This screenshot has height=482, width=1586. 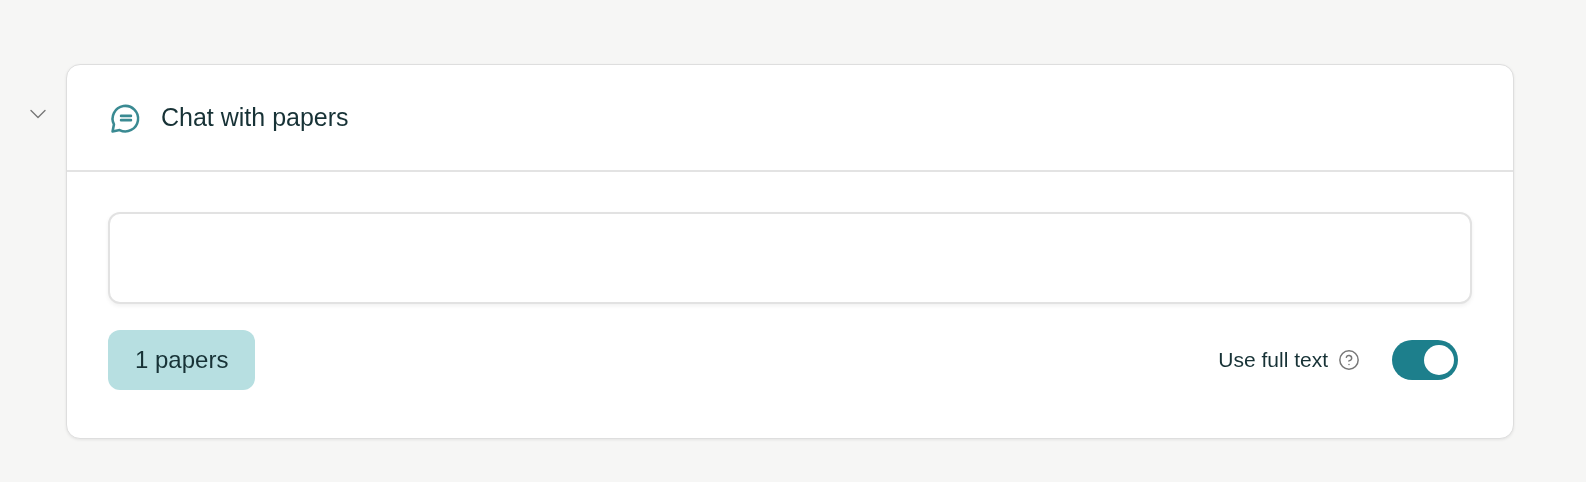 I want to click on papers-chip: 1 papers, so click(x=182, y=360).